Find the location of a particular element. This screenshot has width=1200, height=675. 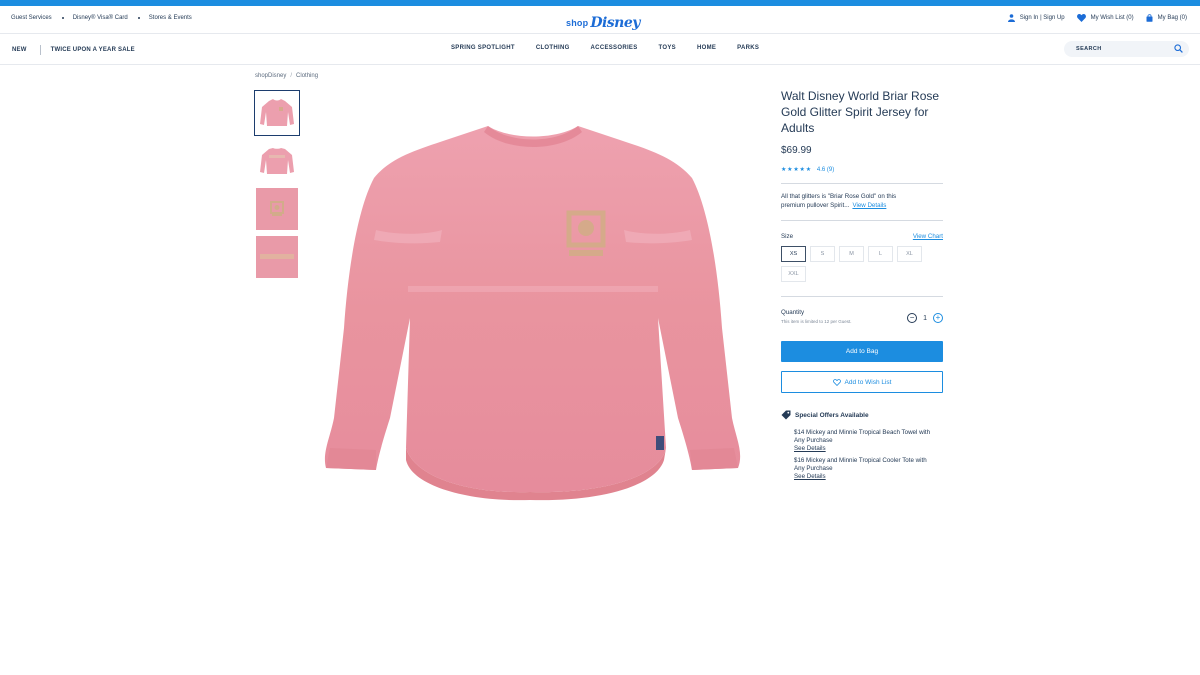

star-rating-icon: ★★★★★ is located at coordinates (796, 170).